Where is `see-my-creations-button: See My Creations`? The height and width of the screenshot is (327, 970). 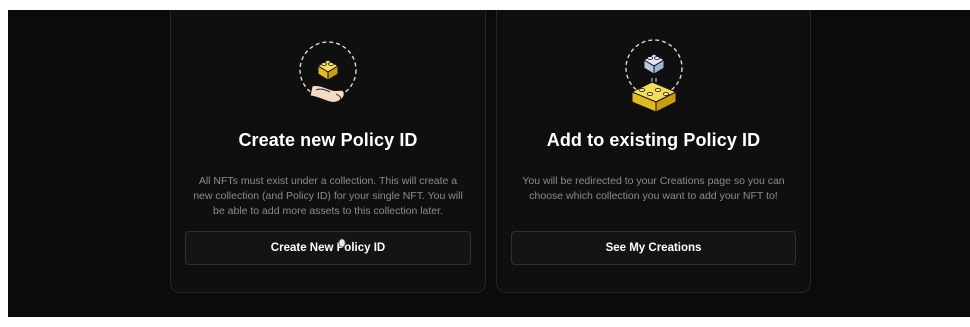 see-my-creations-button: See My Creations is located at coordinates (653, 248).